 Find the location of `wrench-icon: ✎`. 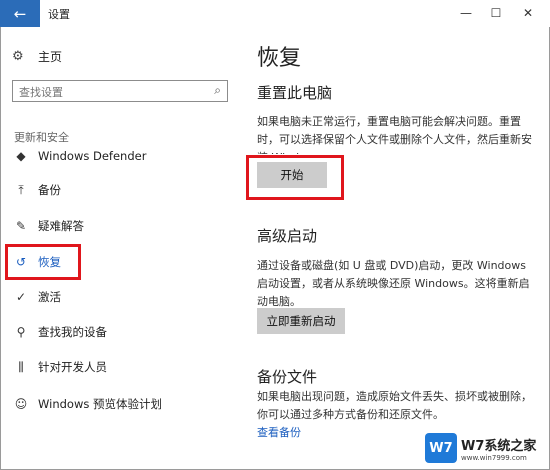

wrench-icon: ✎ is located at coordinates (21, 226).